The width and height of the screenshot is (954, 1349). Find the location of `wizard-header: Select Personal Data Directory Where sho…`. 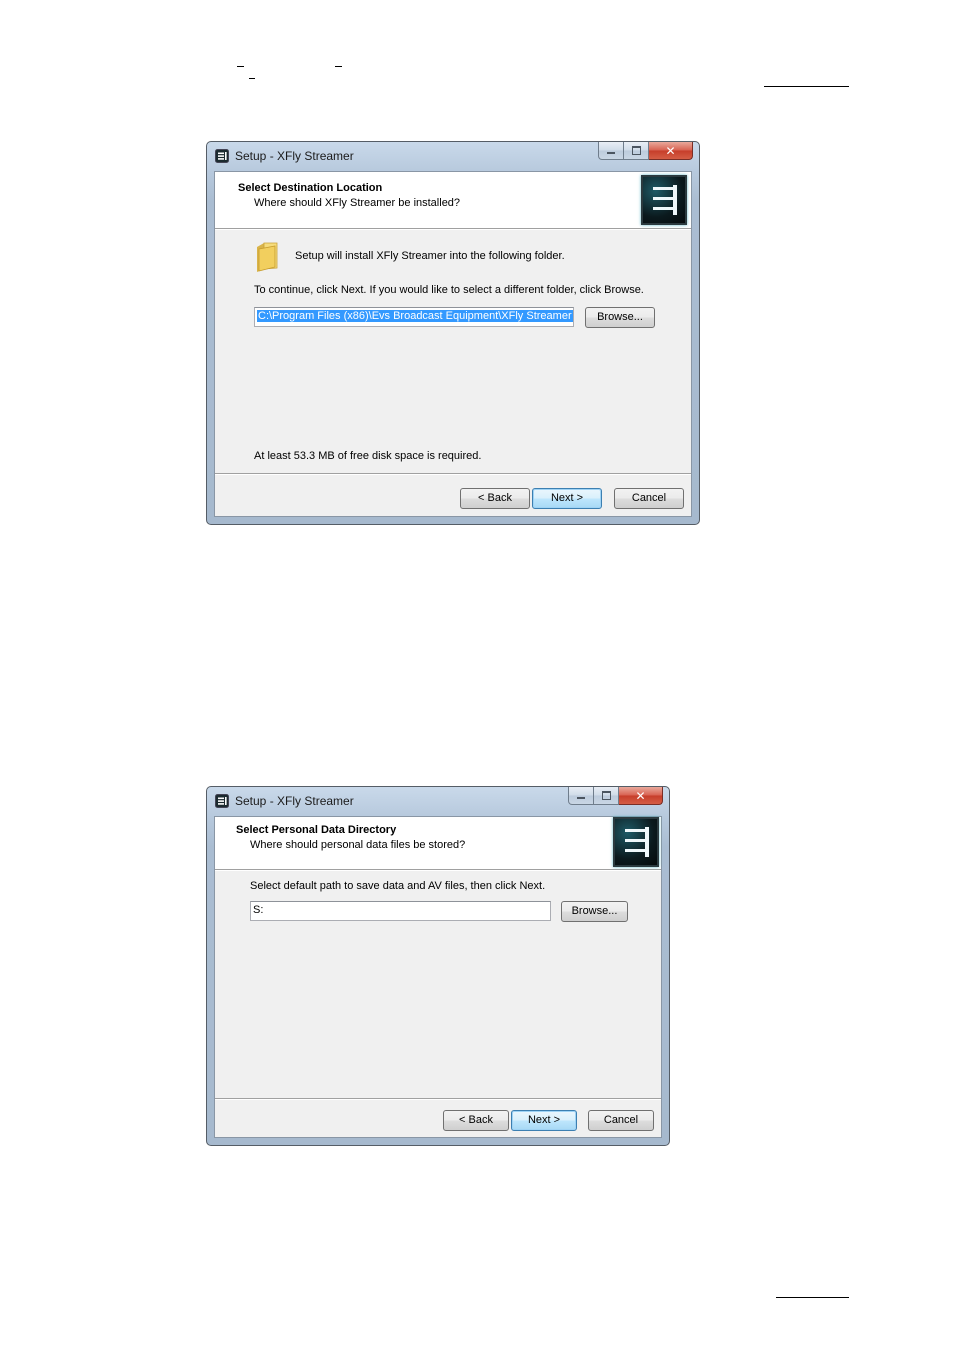

wizard-header: Select Personal Data Directory Where sho… is located at coordinates (438, 844).